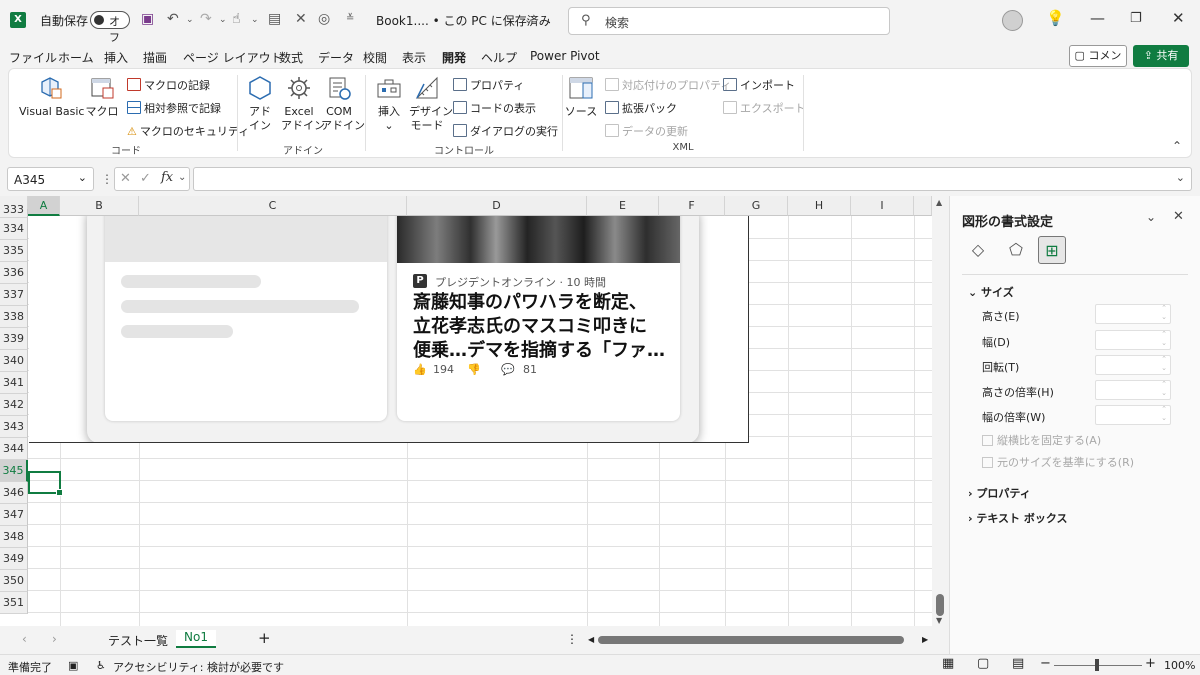  Describe the element at coordinates (488, 85) in the screenshot. I see `properties-button: プロパティ` at that location.